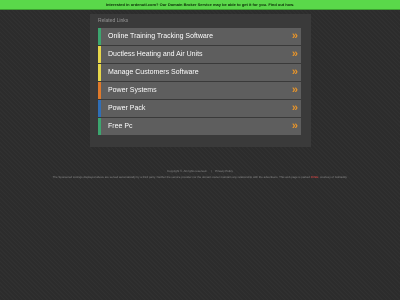 Image resolution: width=400 pixels, height=300 pixels. I want to click on related-link-online-training: Online Training Tracking Software », so click(199, 36).